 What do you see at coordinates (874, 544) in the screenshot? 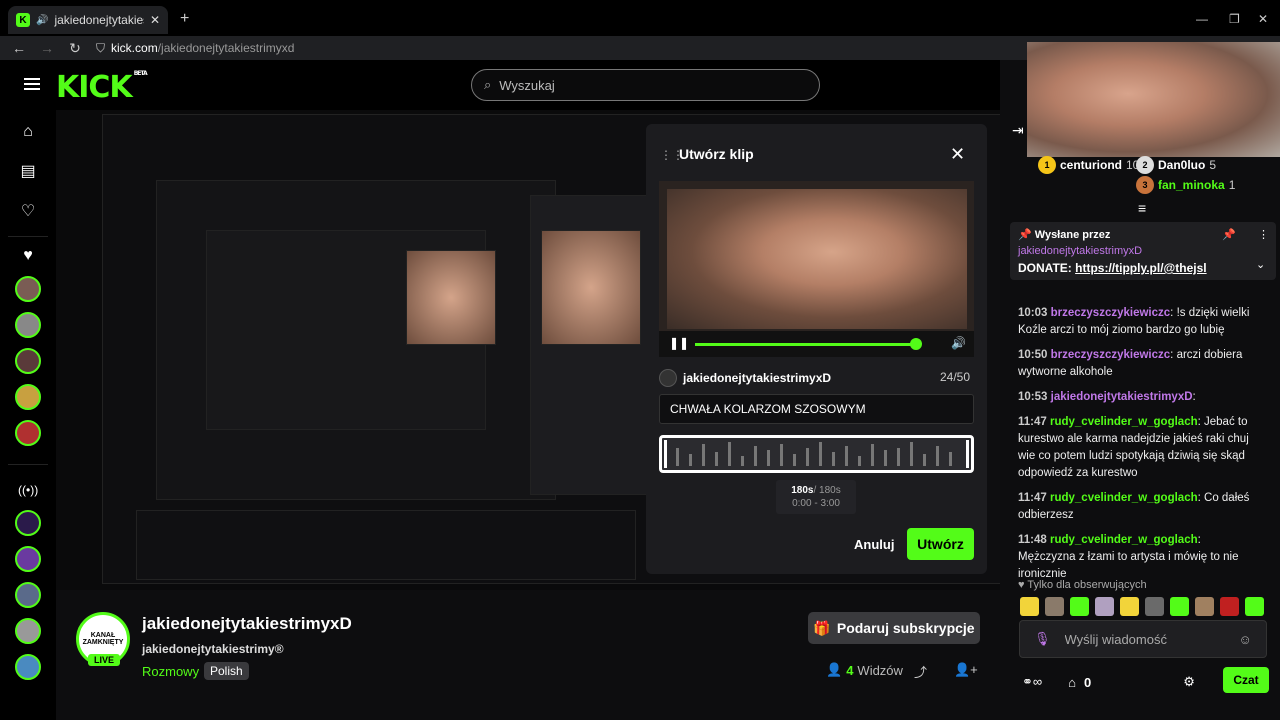
I see `cancel-button: Anuluj` at bounding box center [874, 544].